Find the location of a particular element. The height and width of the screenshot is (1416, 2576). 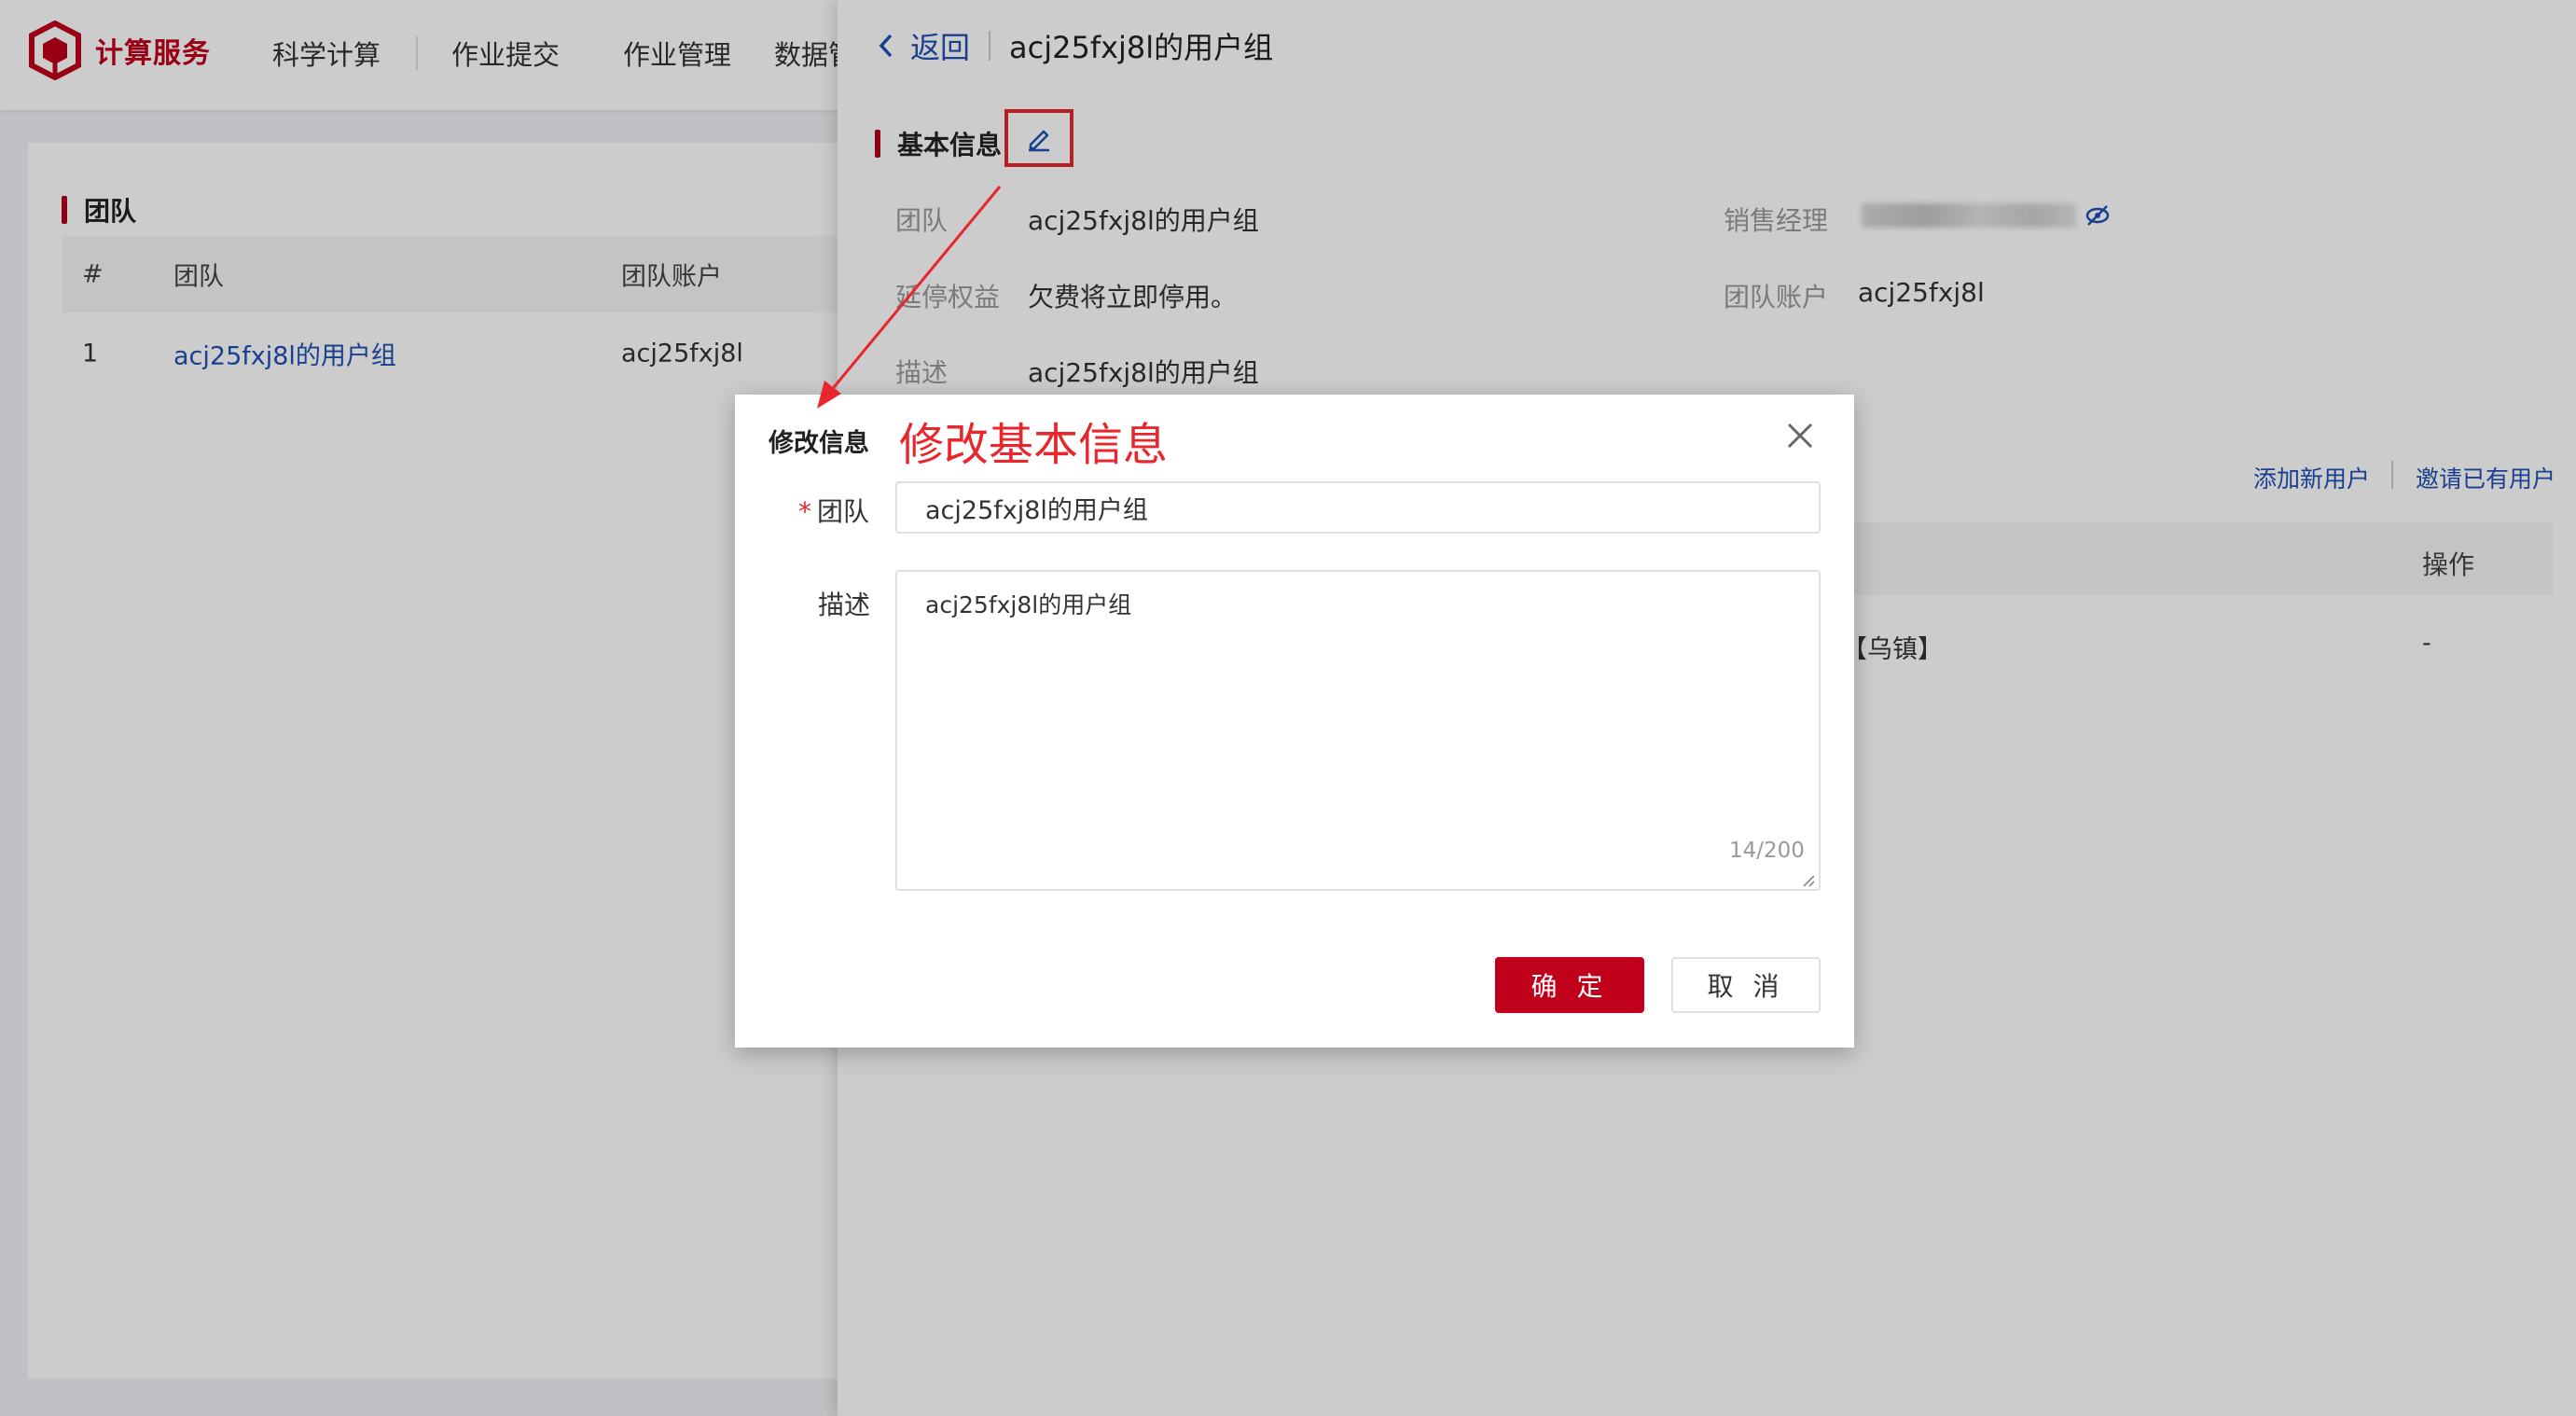

dialog-title: 修改信息 is located at coordinates (819, 444).